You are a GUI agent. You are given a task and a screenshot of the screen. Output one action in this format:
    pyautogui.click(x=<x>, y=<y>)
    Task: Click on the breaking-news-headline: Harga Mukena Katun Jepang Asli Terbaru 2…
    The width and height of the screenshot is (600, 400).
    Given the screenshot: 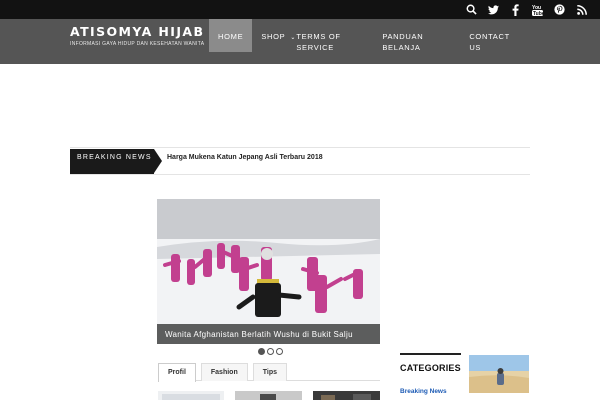 What is the action you would take?
    pyautogui.click(x=245, y=157)
    